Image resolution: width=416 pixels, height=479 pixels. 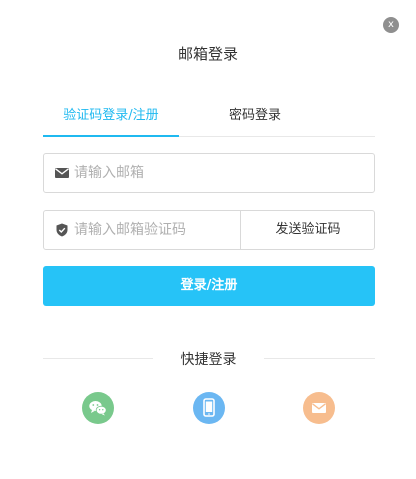 I want to click on email-field-container, so click(x=209, y=173).